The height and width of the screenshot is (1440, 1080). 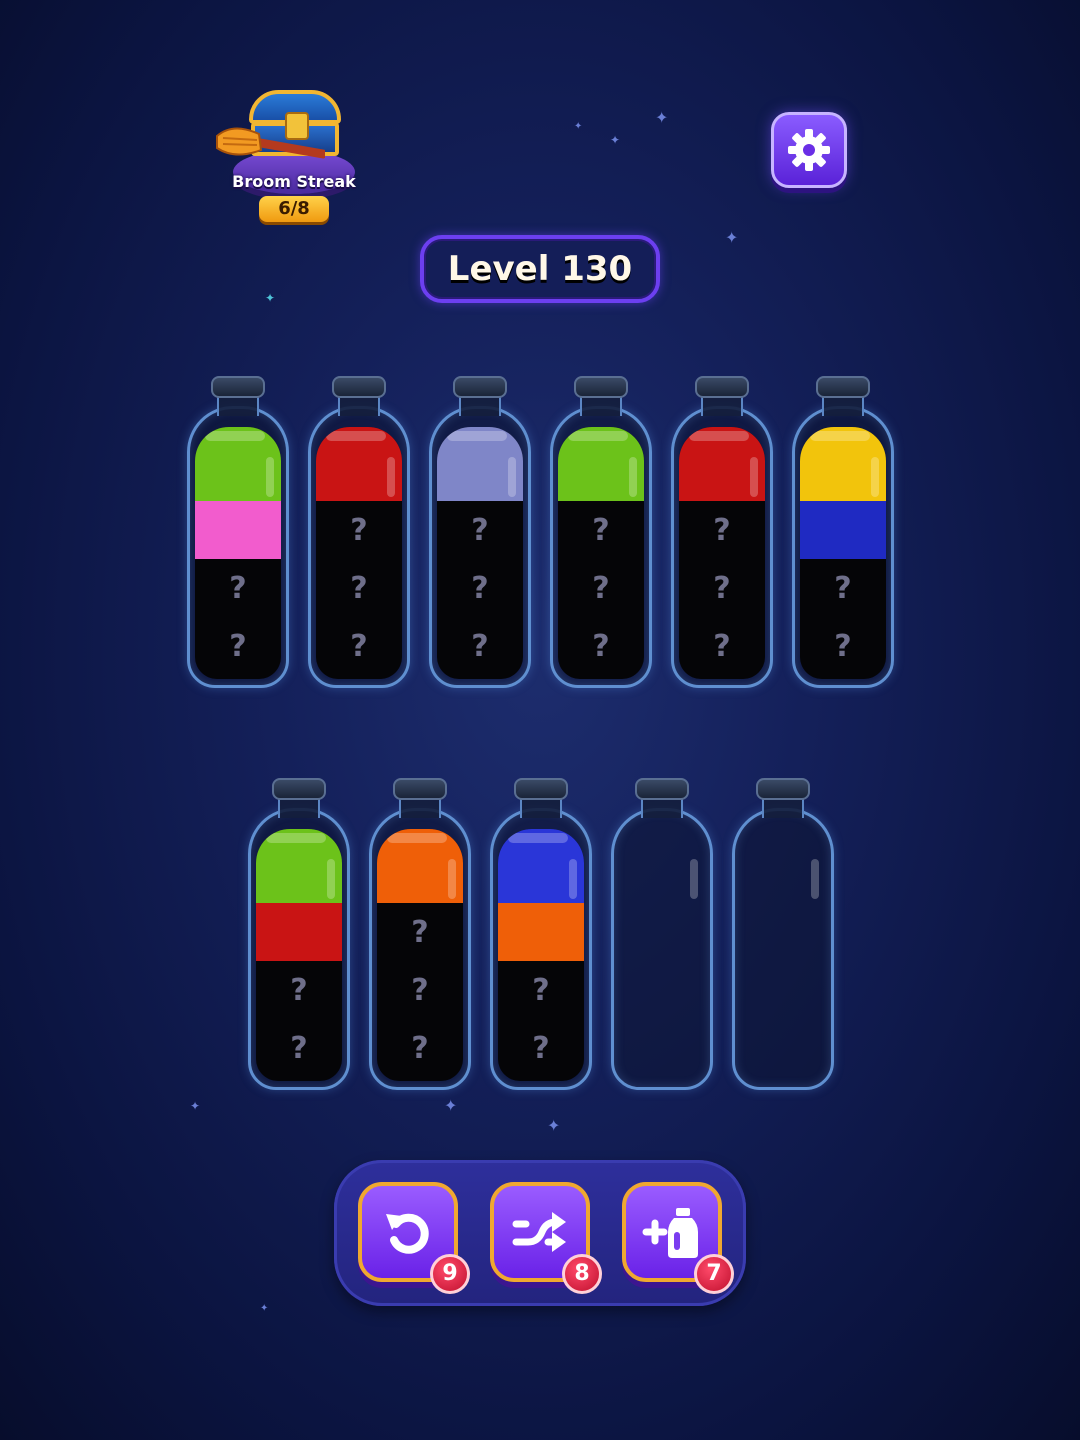 I want to click on streak-label: Broom Streak, so click(x=294, y=181).